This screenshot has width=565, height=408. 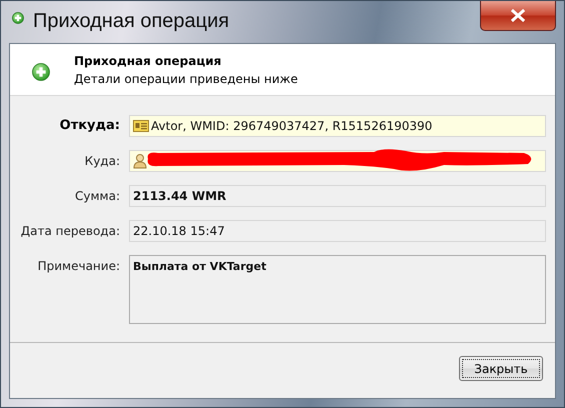 What do you see at coordinates (78, 266) in the screenshot?
I see `field-label: Примечание:` at bounding box center [78, 266].